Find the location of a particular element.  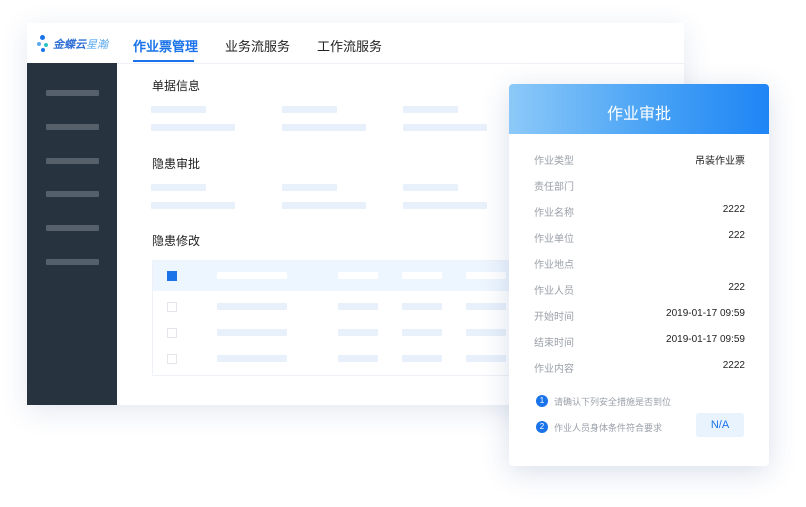

field-label-content: 作业内容 is located at coordinates (554, 369).